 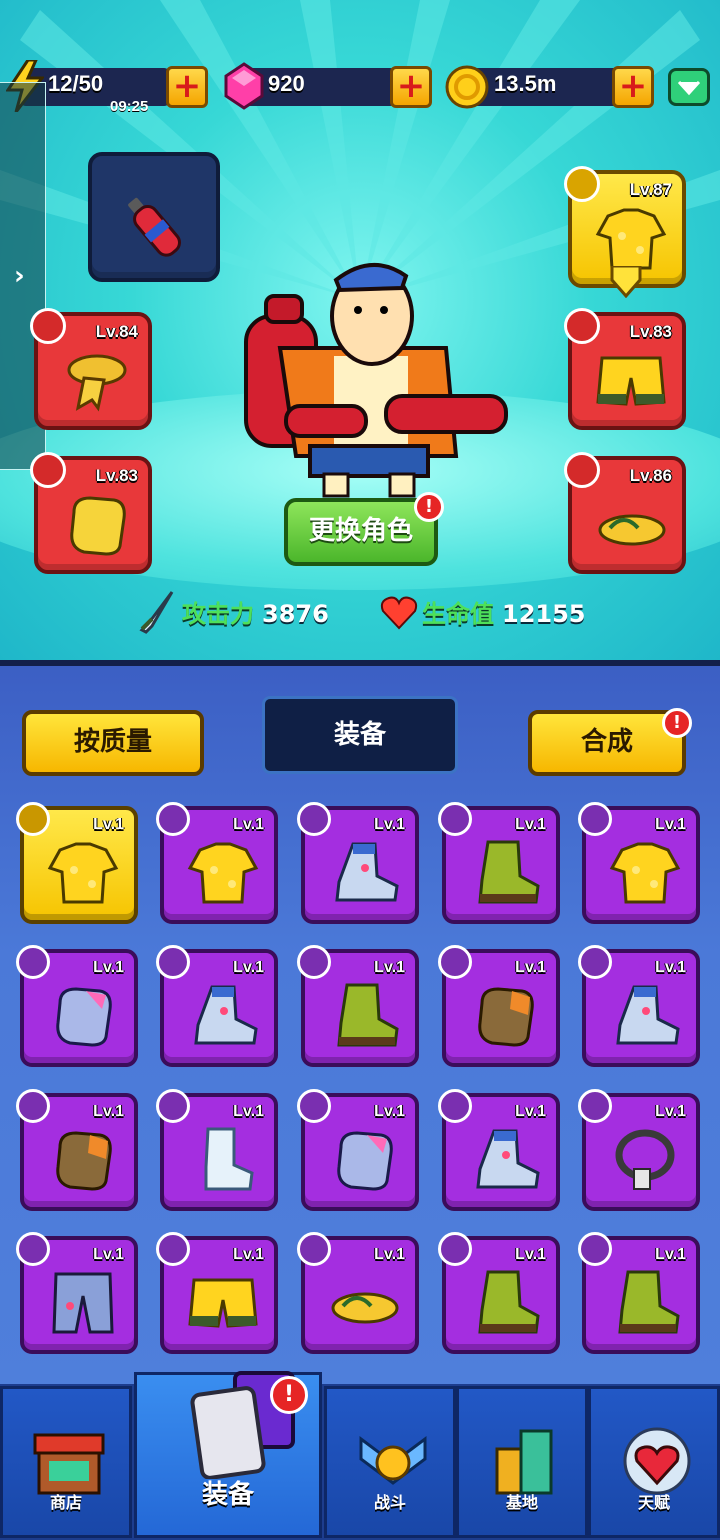 What do you see at coordinates (508, 1159) in the screenshot?
I see `shoe-blue-icon` at bounding box center [508, 1159].